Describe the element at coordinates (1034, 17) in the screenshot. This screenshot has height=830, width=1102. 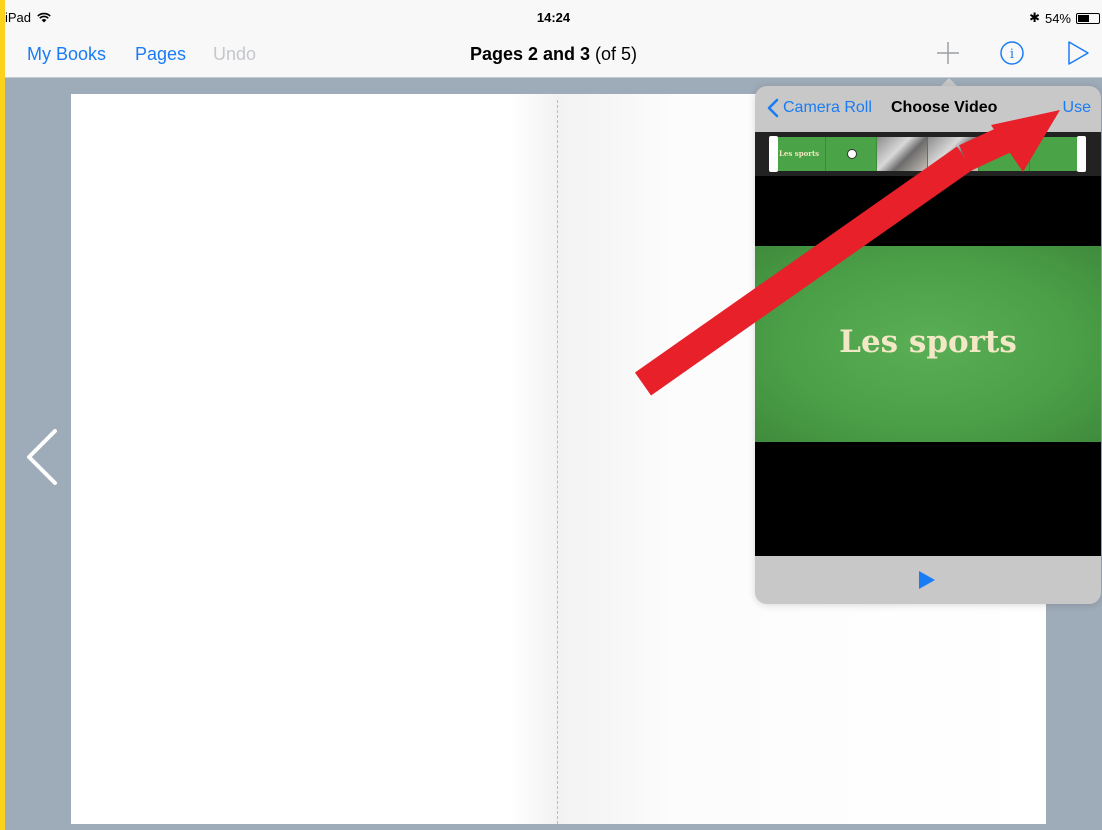
I see `bluetooth-icon: ✱` at that location.